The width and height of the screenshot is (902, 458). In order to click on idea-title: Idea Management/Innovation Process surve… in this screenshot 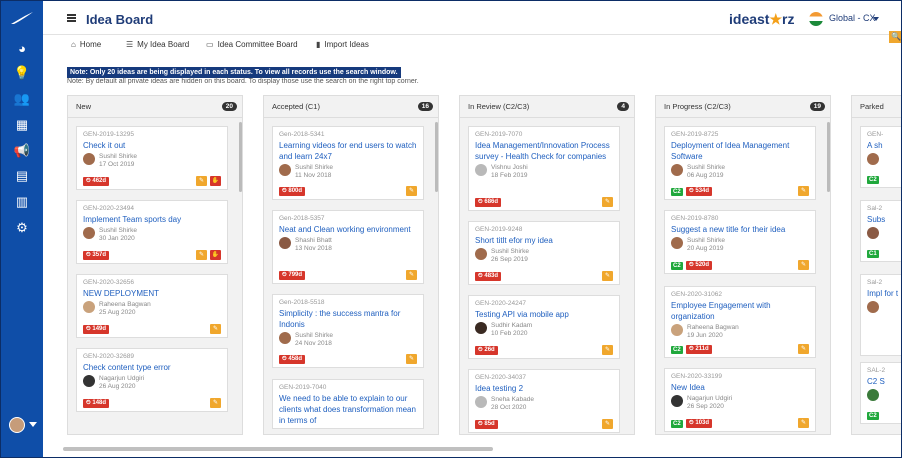, I will do `click(544, 151)`.